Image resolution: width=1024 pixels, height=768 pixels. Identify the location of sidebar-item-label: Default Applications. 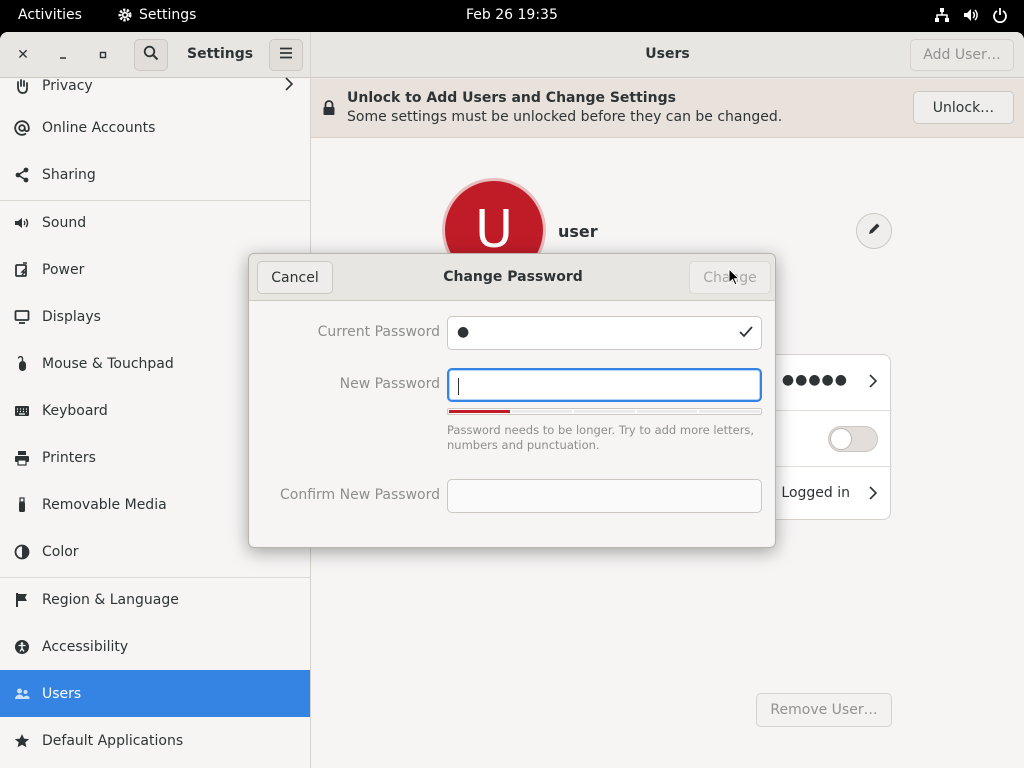
(113, 740).